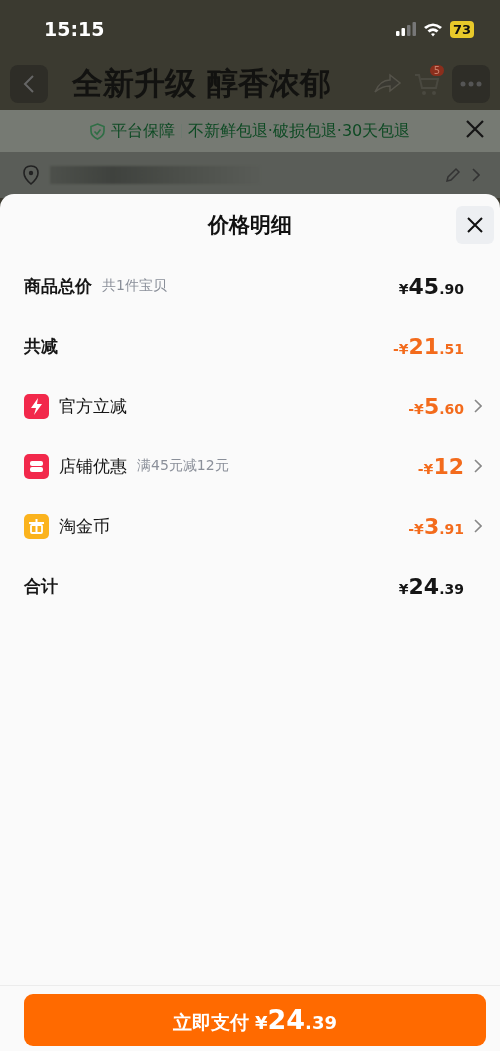 This screenshot has height=1051, width=500. Describe the element at coordinates (142, 131) in the screenshot. I see `guarantee-title: 平台保障` at that location.